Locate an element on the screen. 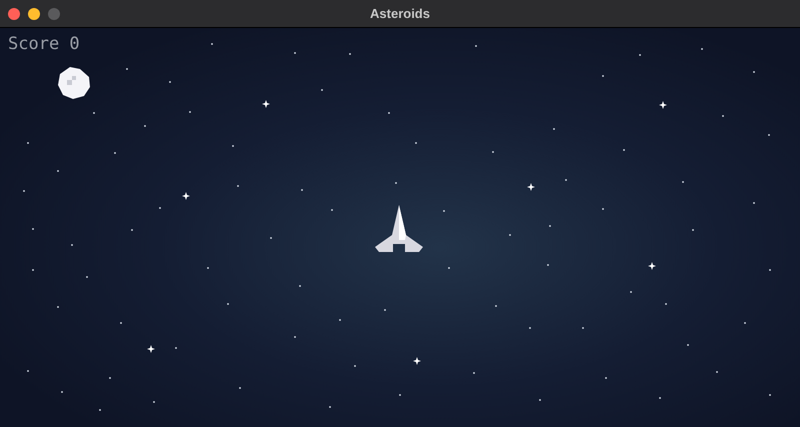 Image resolution: width=800 pixels, height=427 pixels. asteroid-icon is located at coordinates (74, 83).